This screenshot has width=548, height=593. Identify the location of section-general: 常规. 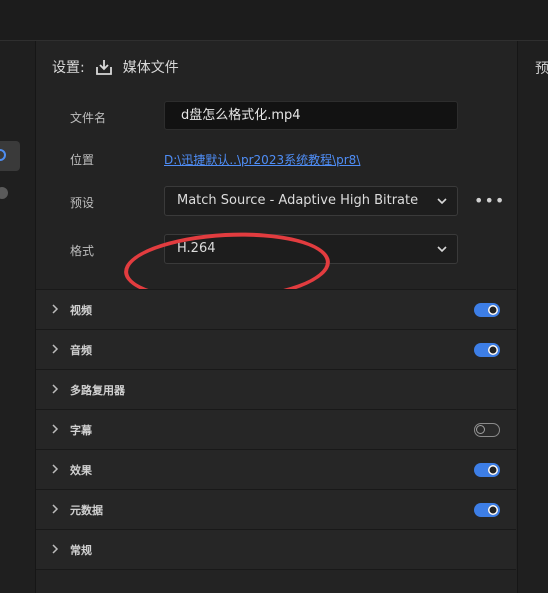
(276, 549).